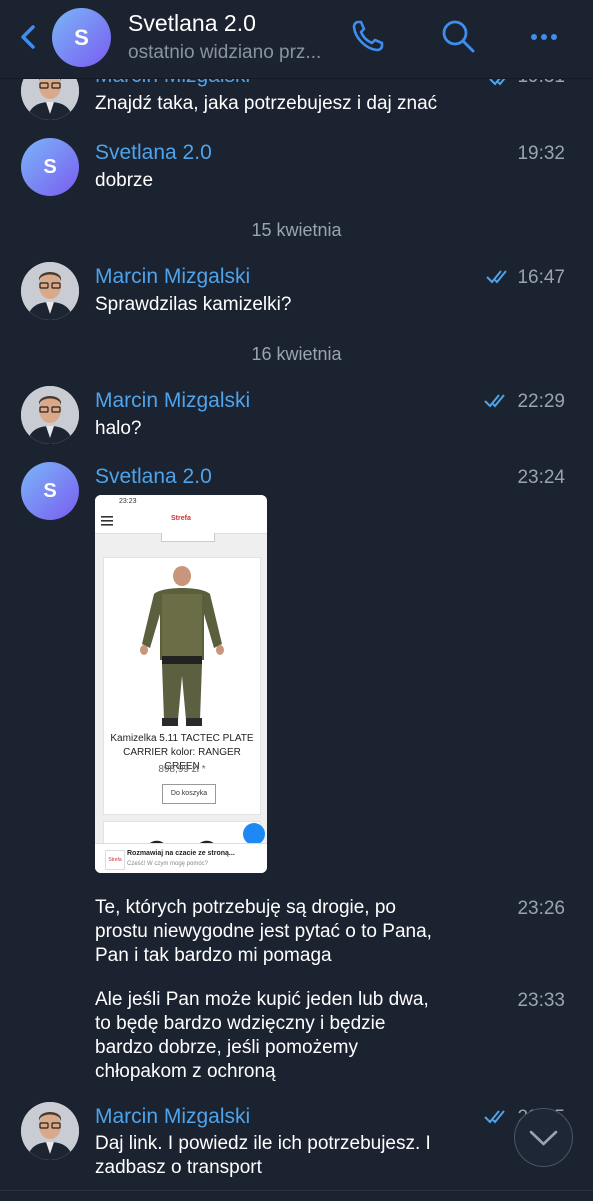 The width and height of the screenshot is (593, 1201). What do you see at coordinates (254, 834) in the screenshot?
I see `messenger-icon` at bounding box center [254, 834].